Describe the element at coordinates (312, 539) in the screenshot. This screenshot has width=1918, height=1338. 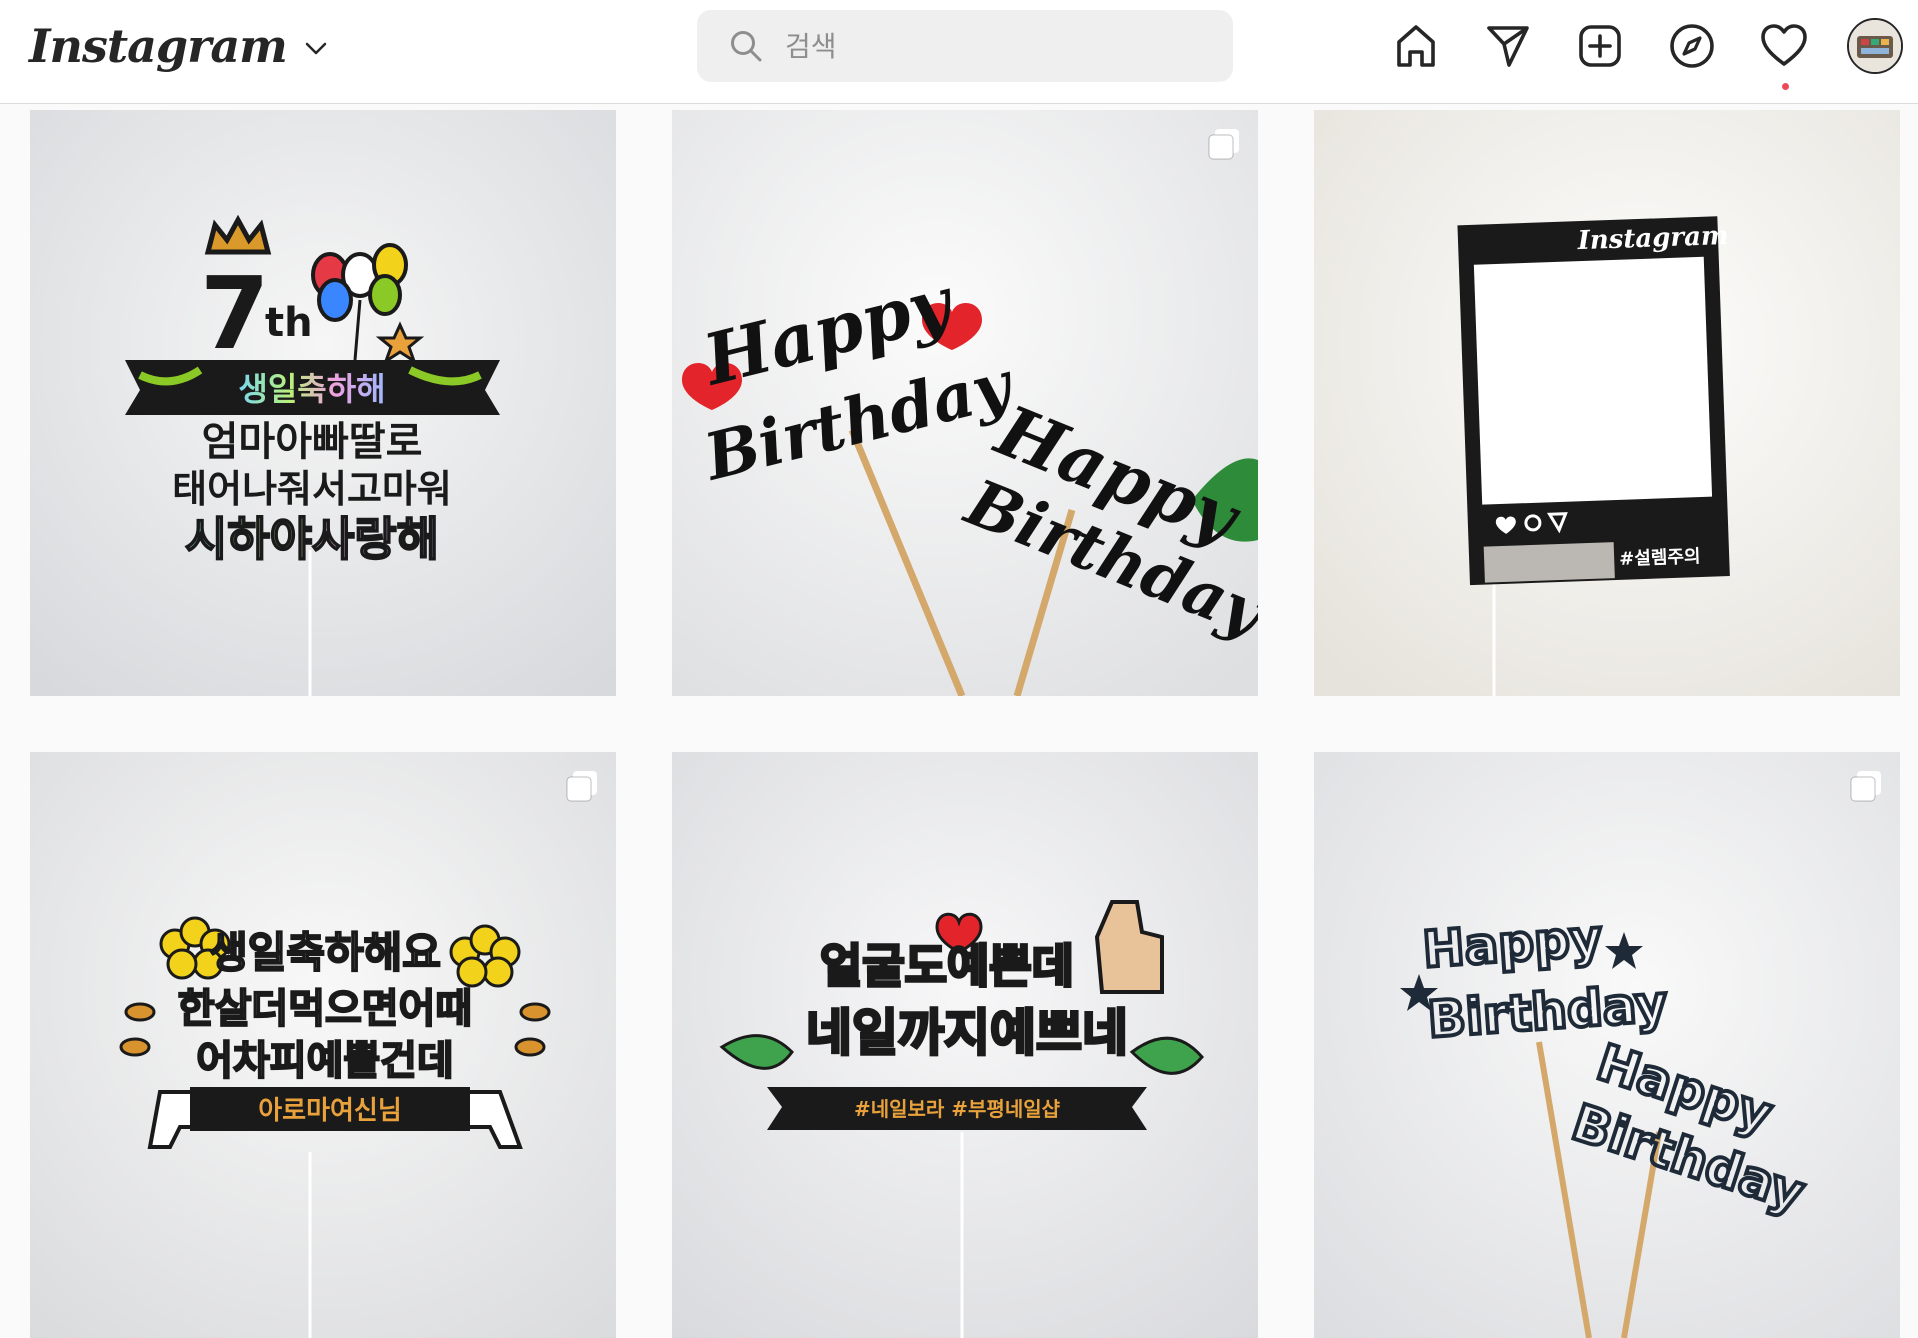
I see `topper-line-3: 시하야사랑해` at that location.